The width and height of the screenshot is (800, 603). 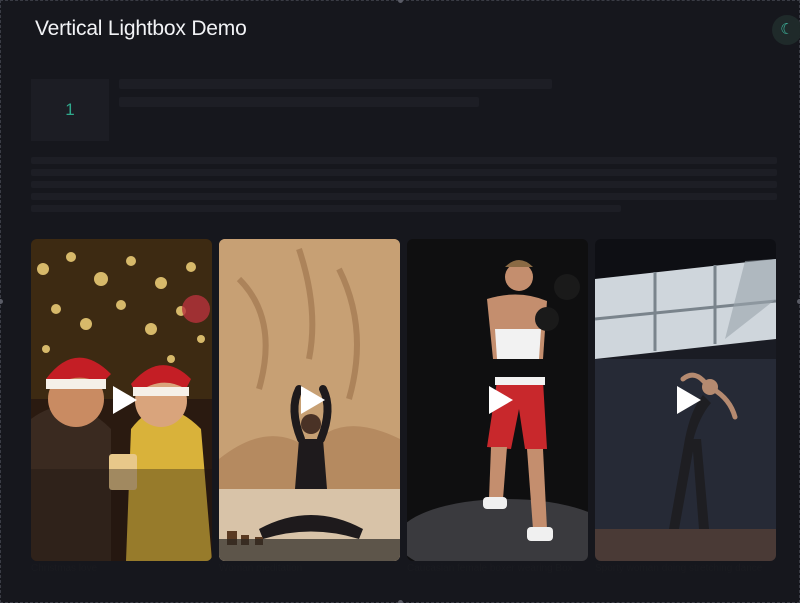 What do you see at coordinates (141, 28) in the screenshot?
I see `page-title: Vertical Lightbox Demo` at bounding box center [141, 28].